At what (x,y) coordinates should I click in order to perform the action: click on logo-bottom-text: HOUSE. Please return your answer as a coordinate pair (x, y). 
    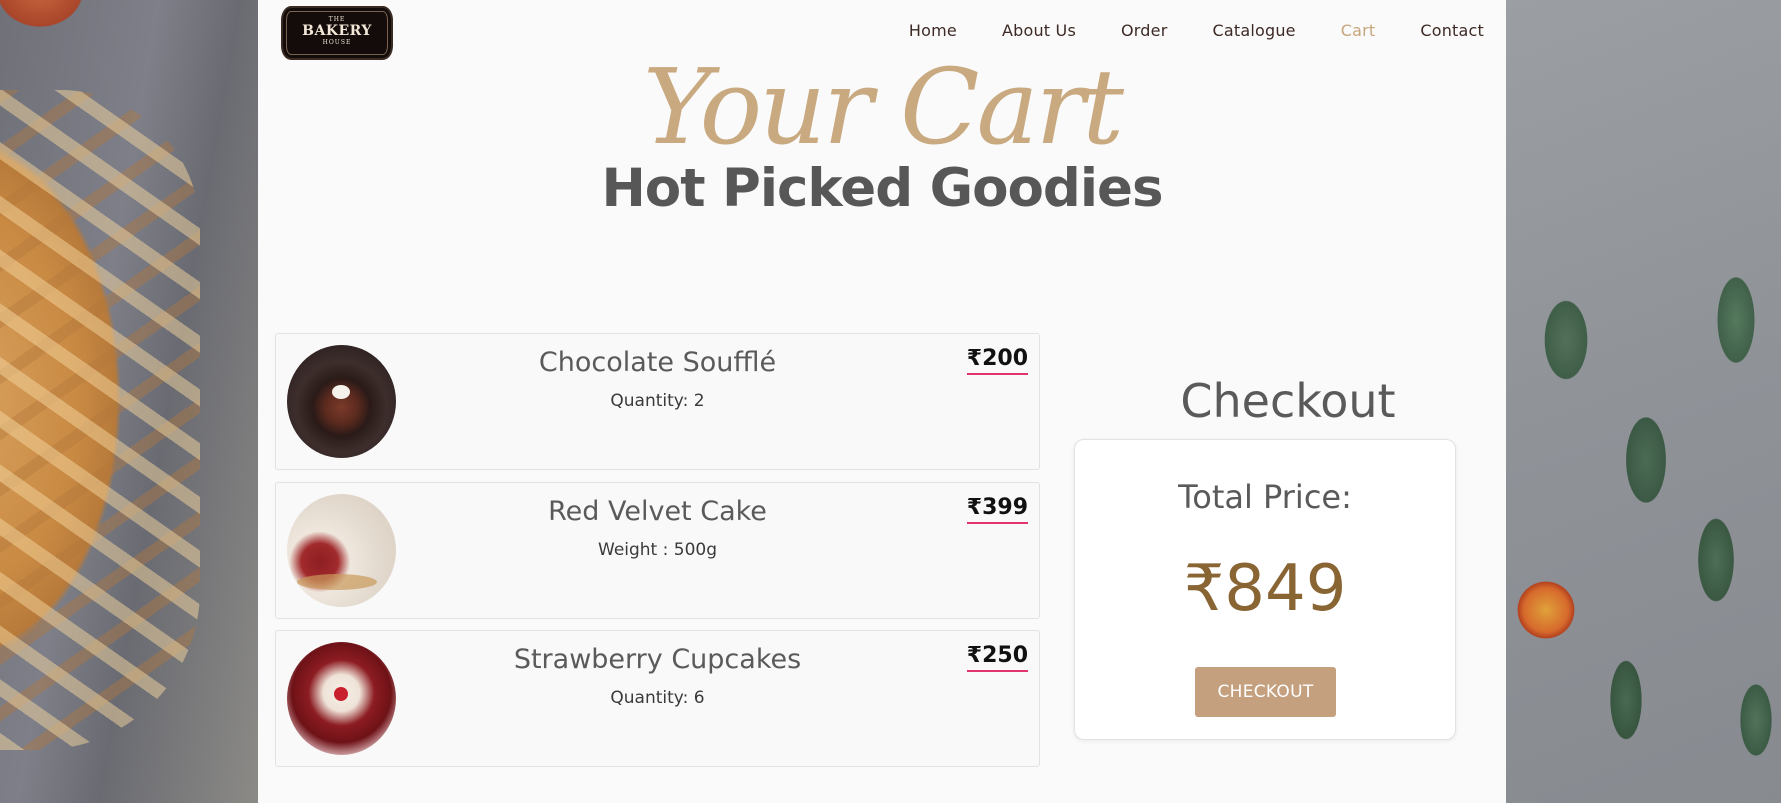
    Looking at the image, I should click on (337, 42).